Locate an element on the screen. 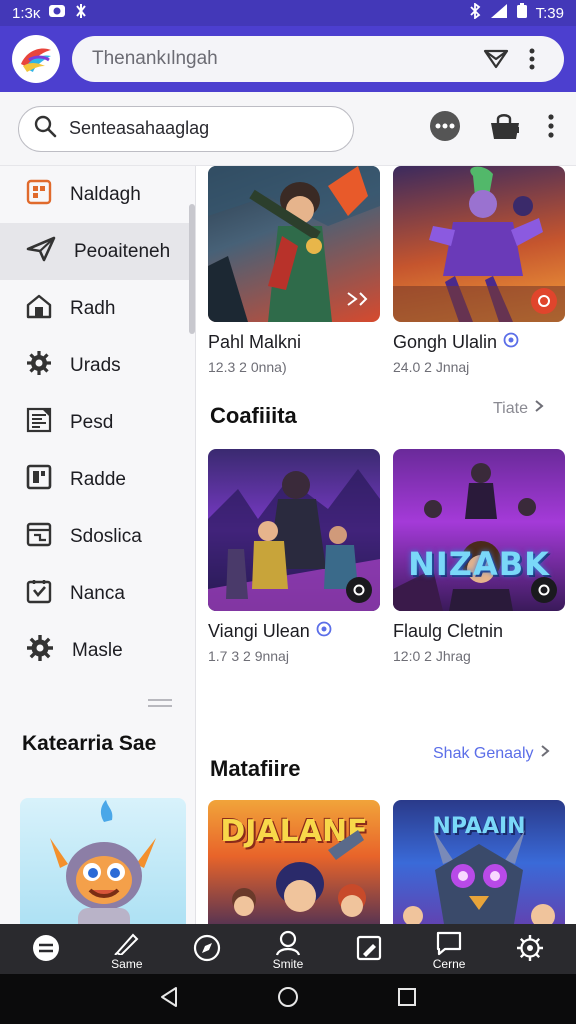  game-card: DJALANF is located at coordinates (294, 862).